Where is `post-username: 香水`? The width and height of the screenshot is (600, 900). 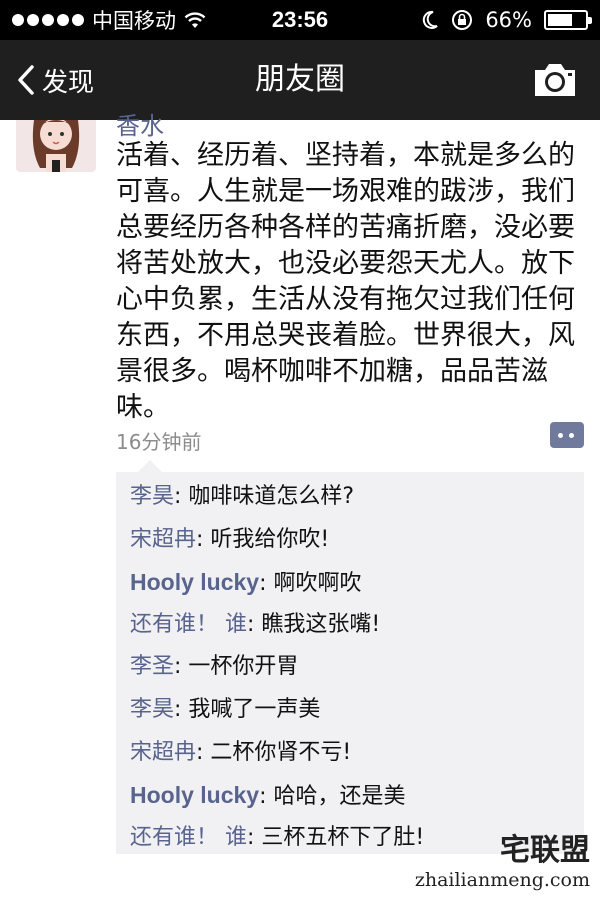
post-username: 香水 is located at coordinates (140, 123).